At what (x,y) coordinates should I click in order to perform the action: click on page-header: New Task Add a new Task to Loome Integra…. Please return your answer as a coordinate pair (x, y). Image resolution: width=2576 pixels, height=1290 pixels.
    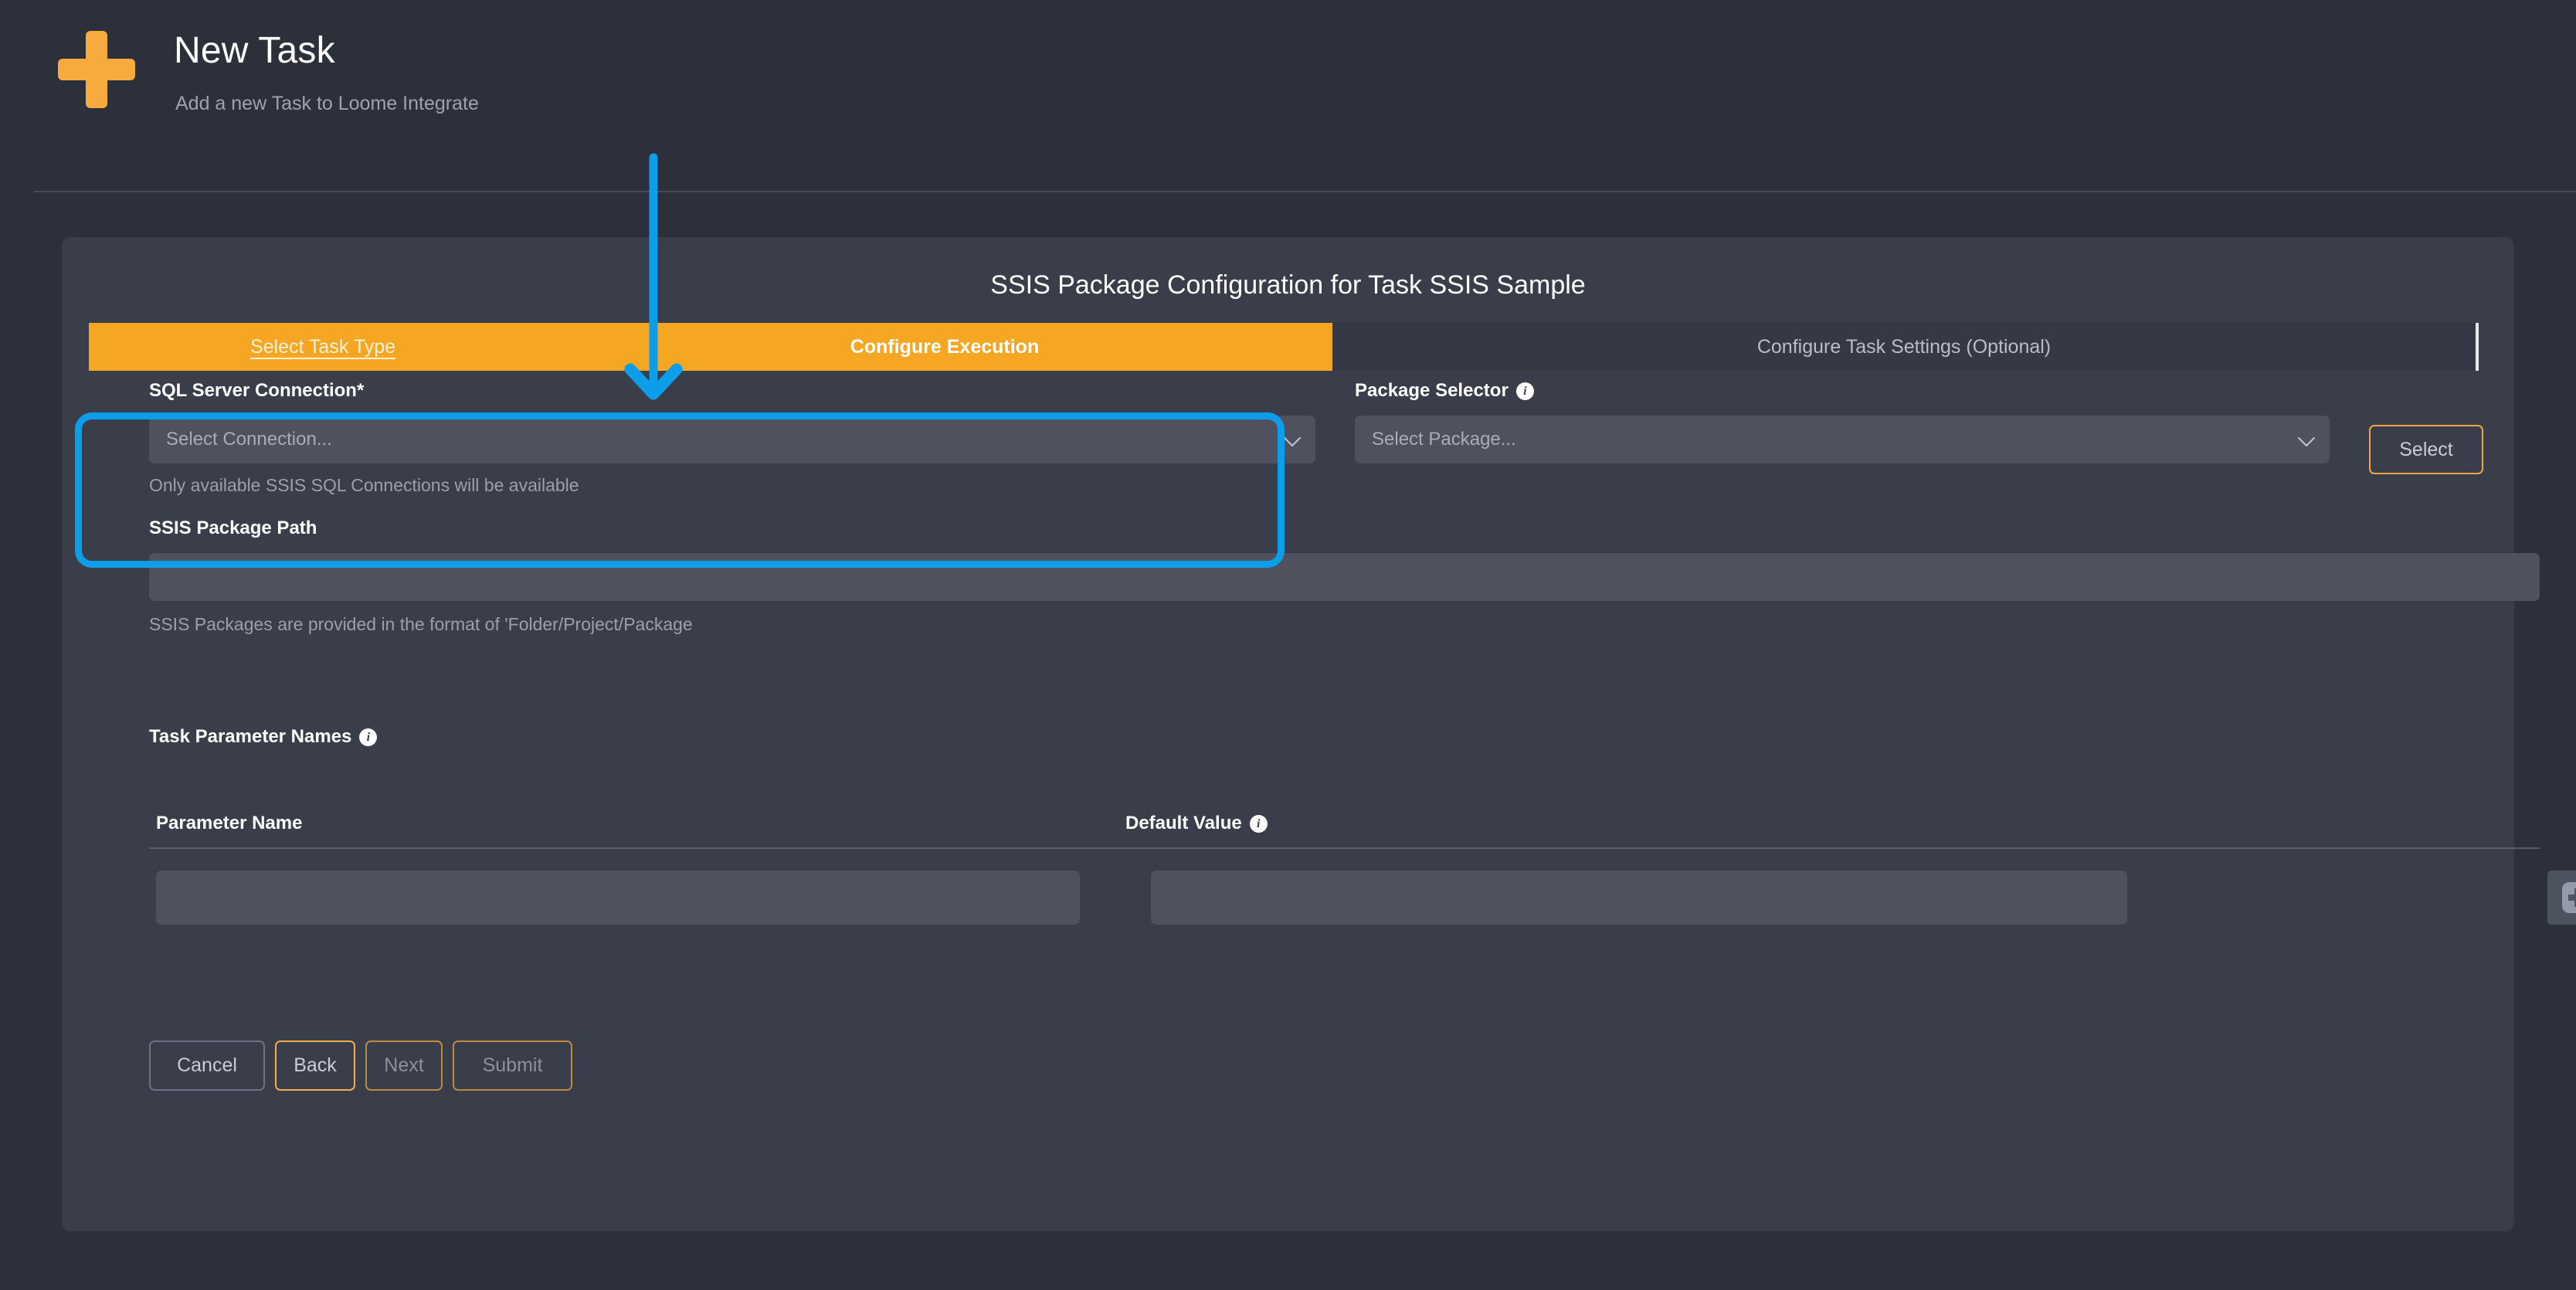
    Looking at the image, I should click on (1288, 96).